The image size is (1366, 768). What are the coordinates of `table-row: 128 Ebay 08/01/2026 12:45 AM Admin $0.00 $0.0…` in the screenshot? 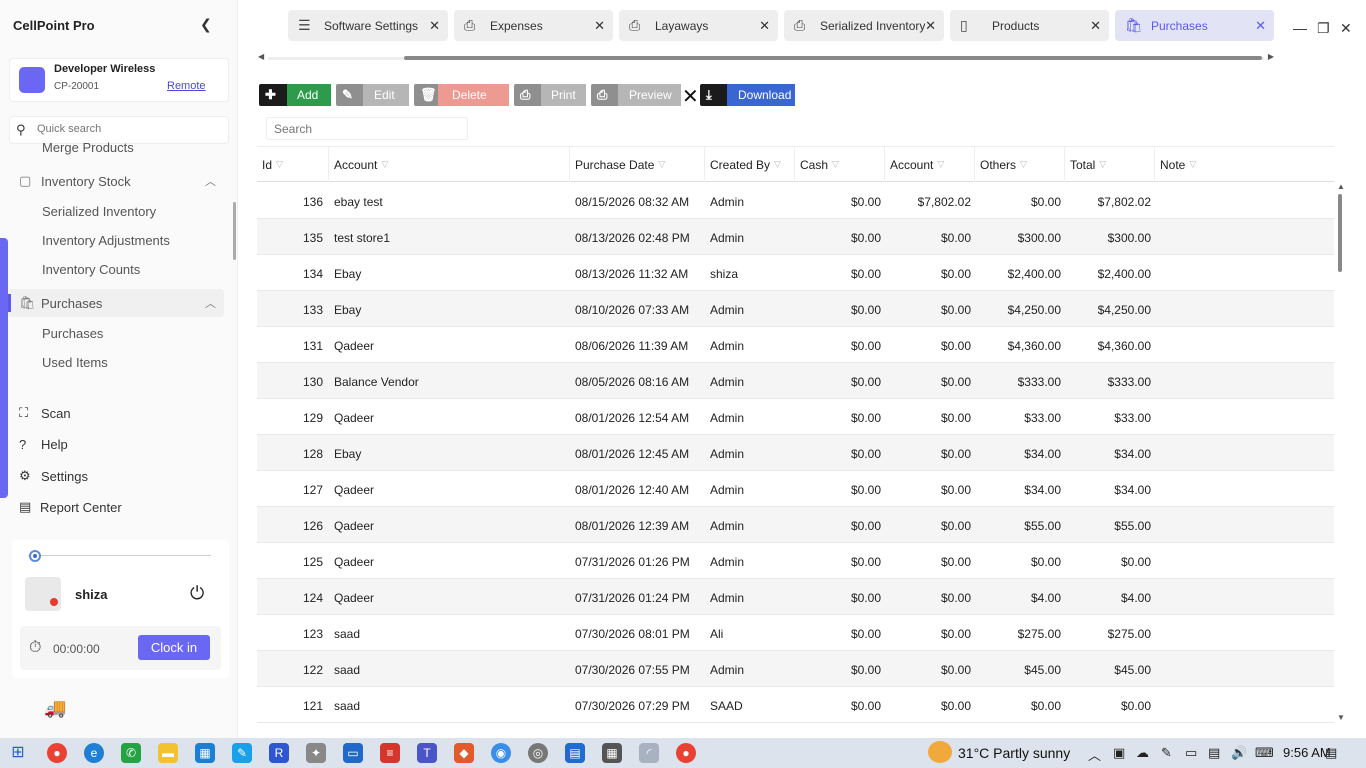 It's located at (795, 453).